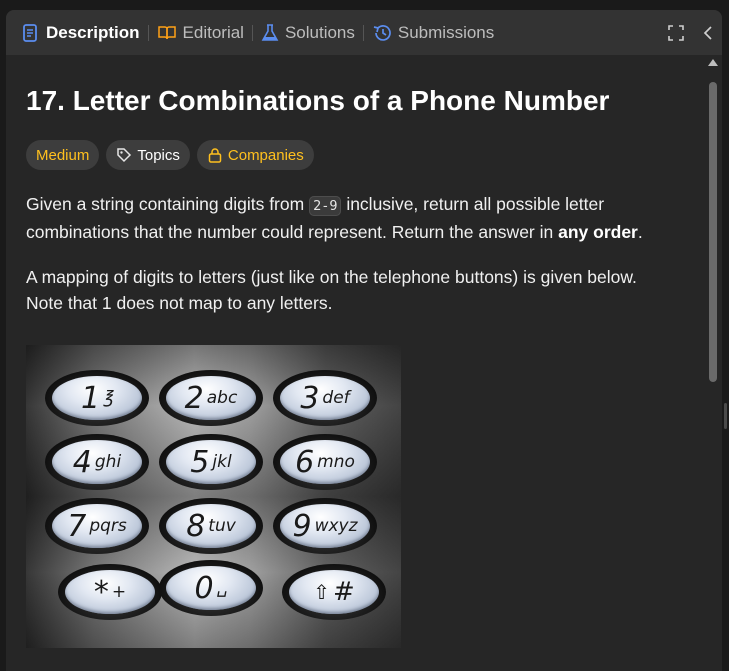 The width and height of the screenshot is (729, 671). Describe the element at coordinates (336, 526) in the screenshot. I see `key-letters: wxyz` at that location.